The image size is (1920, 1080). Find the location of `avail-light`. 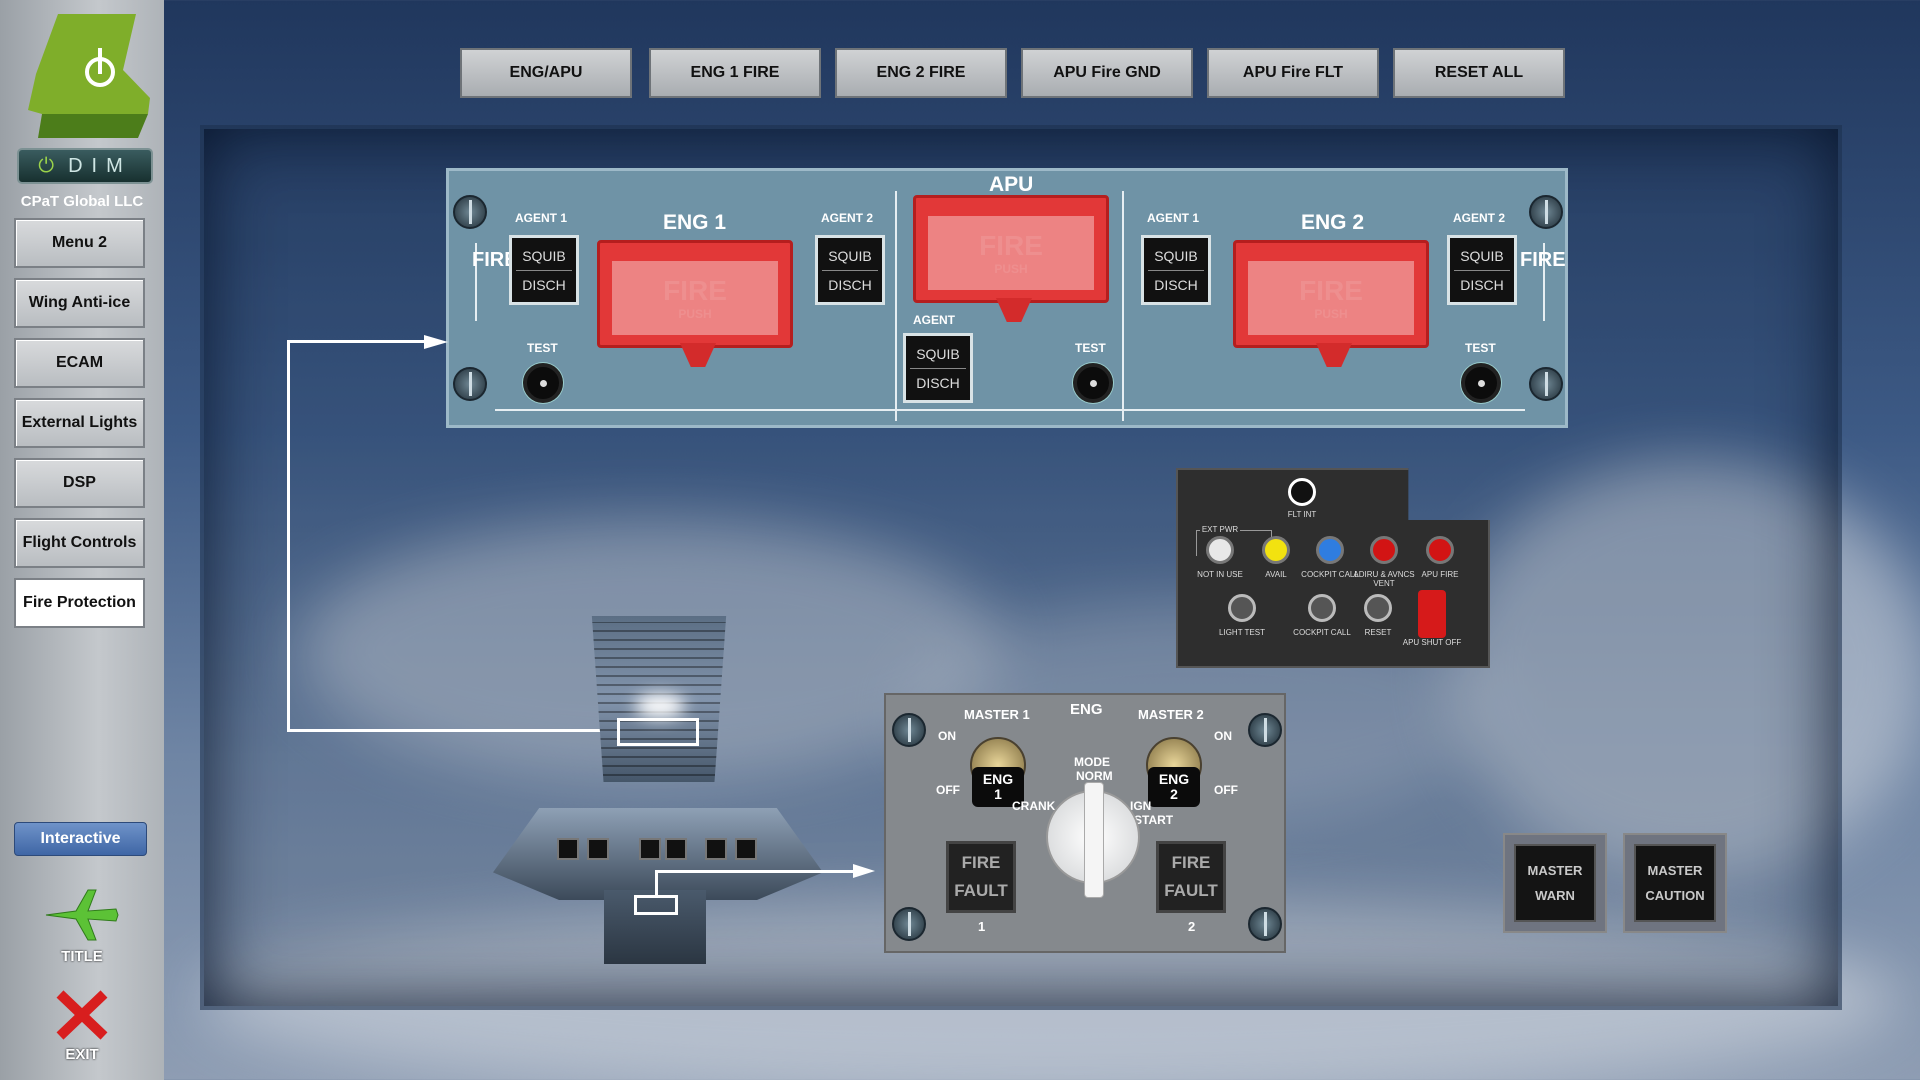

avail-light is located at coordinates (1276, 550).